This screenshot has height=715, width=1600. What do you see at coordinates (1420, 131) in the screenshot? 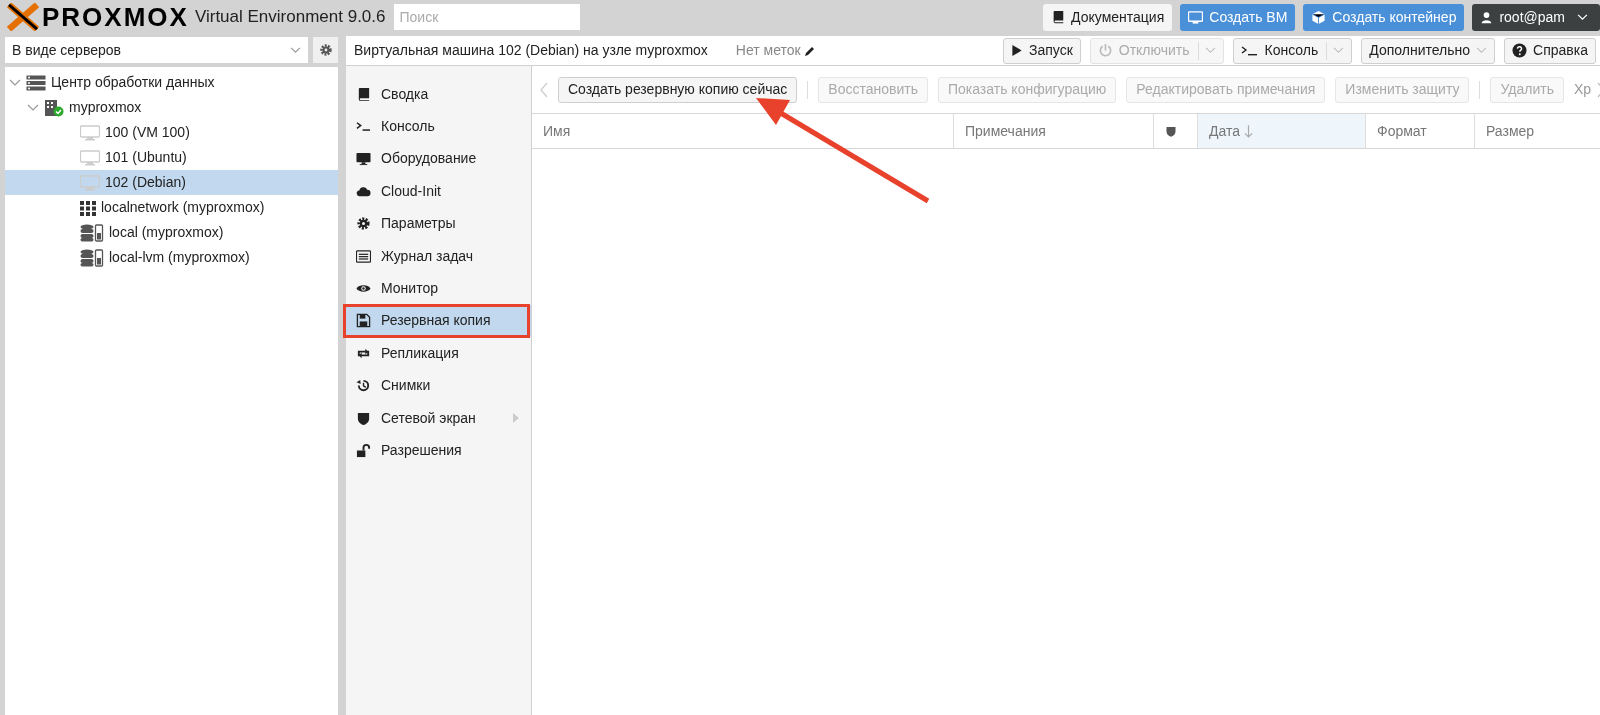
I see `column-header: Формат` at bounding box center [1420, 131].